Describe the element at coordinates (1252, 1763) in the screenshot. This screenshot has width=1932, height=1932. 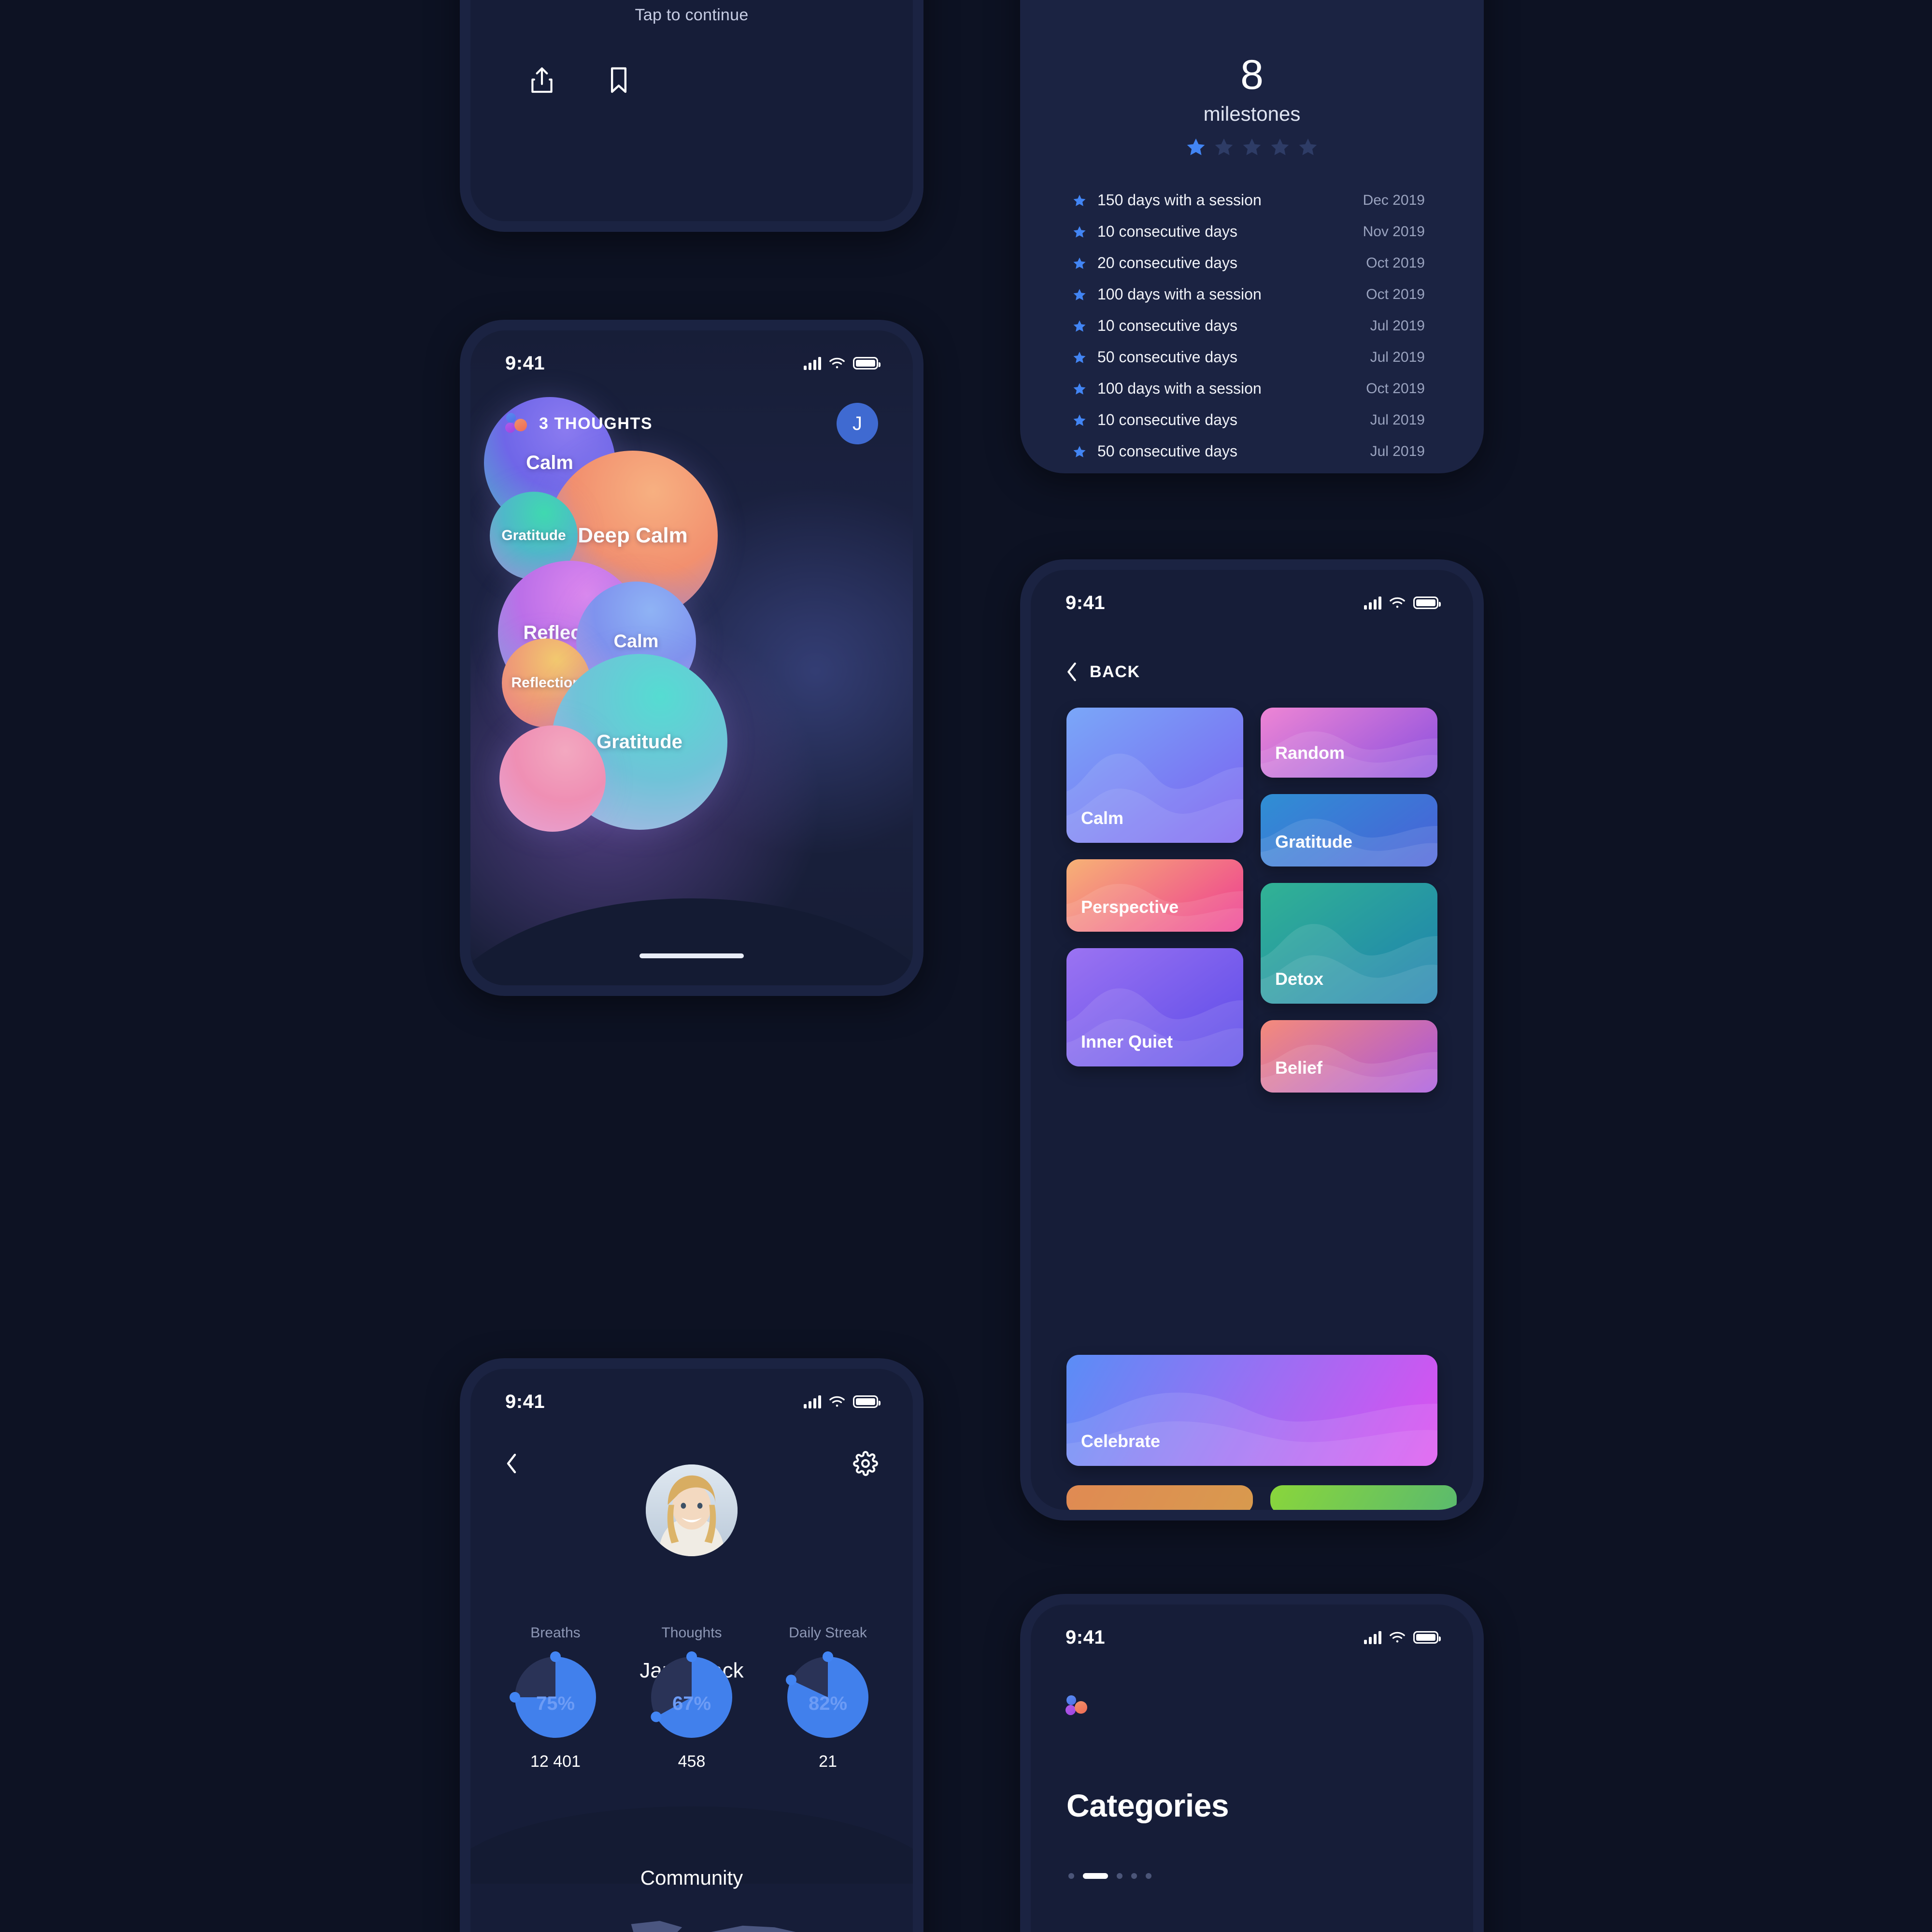
I see `categories-screen: 9:41 Categories` at that location.